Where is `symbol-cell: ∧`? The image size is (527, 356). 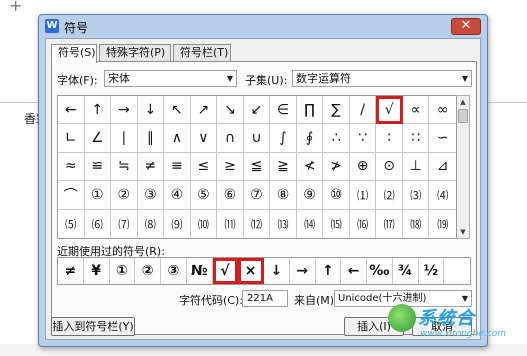 symbol-cell: ∧ is located at coordinates (177, 138).